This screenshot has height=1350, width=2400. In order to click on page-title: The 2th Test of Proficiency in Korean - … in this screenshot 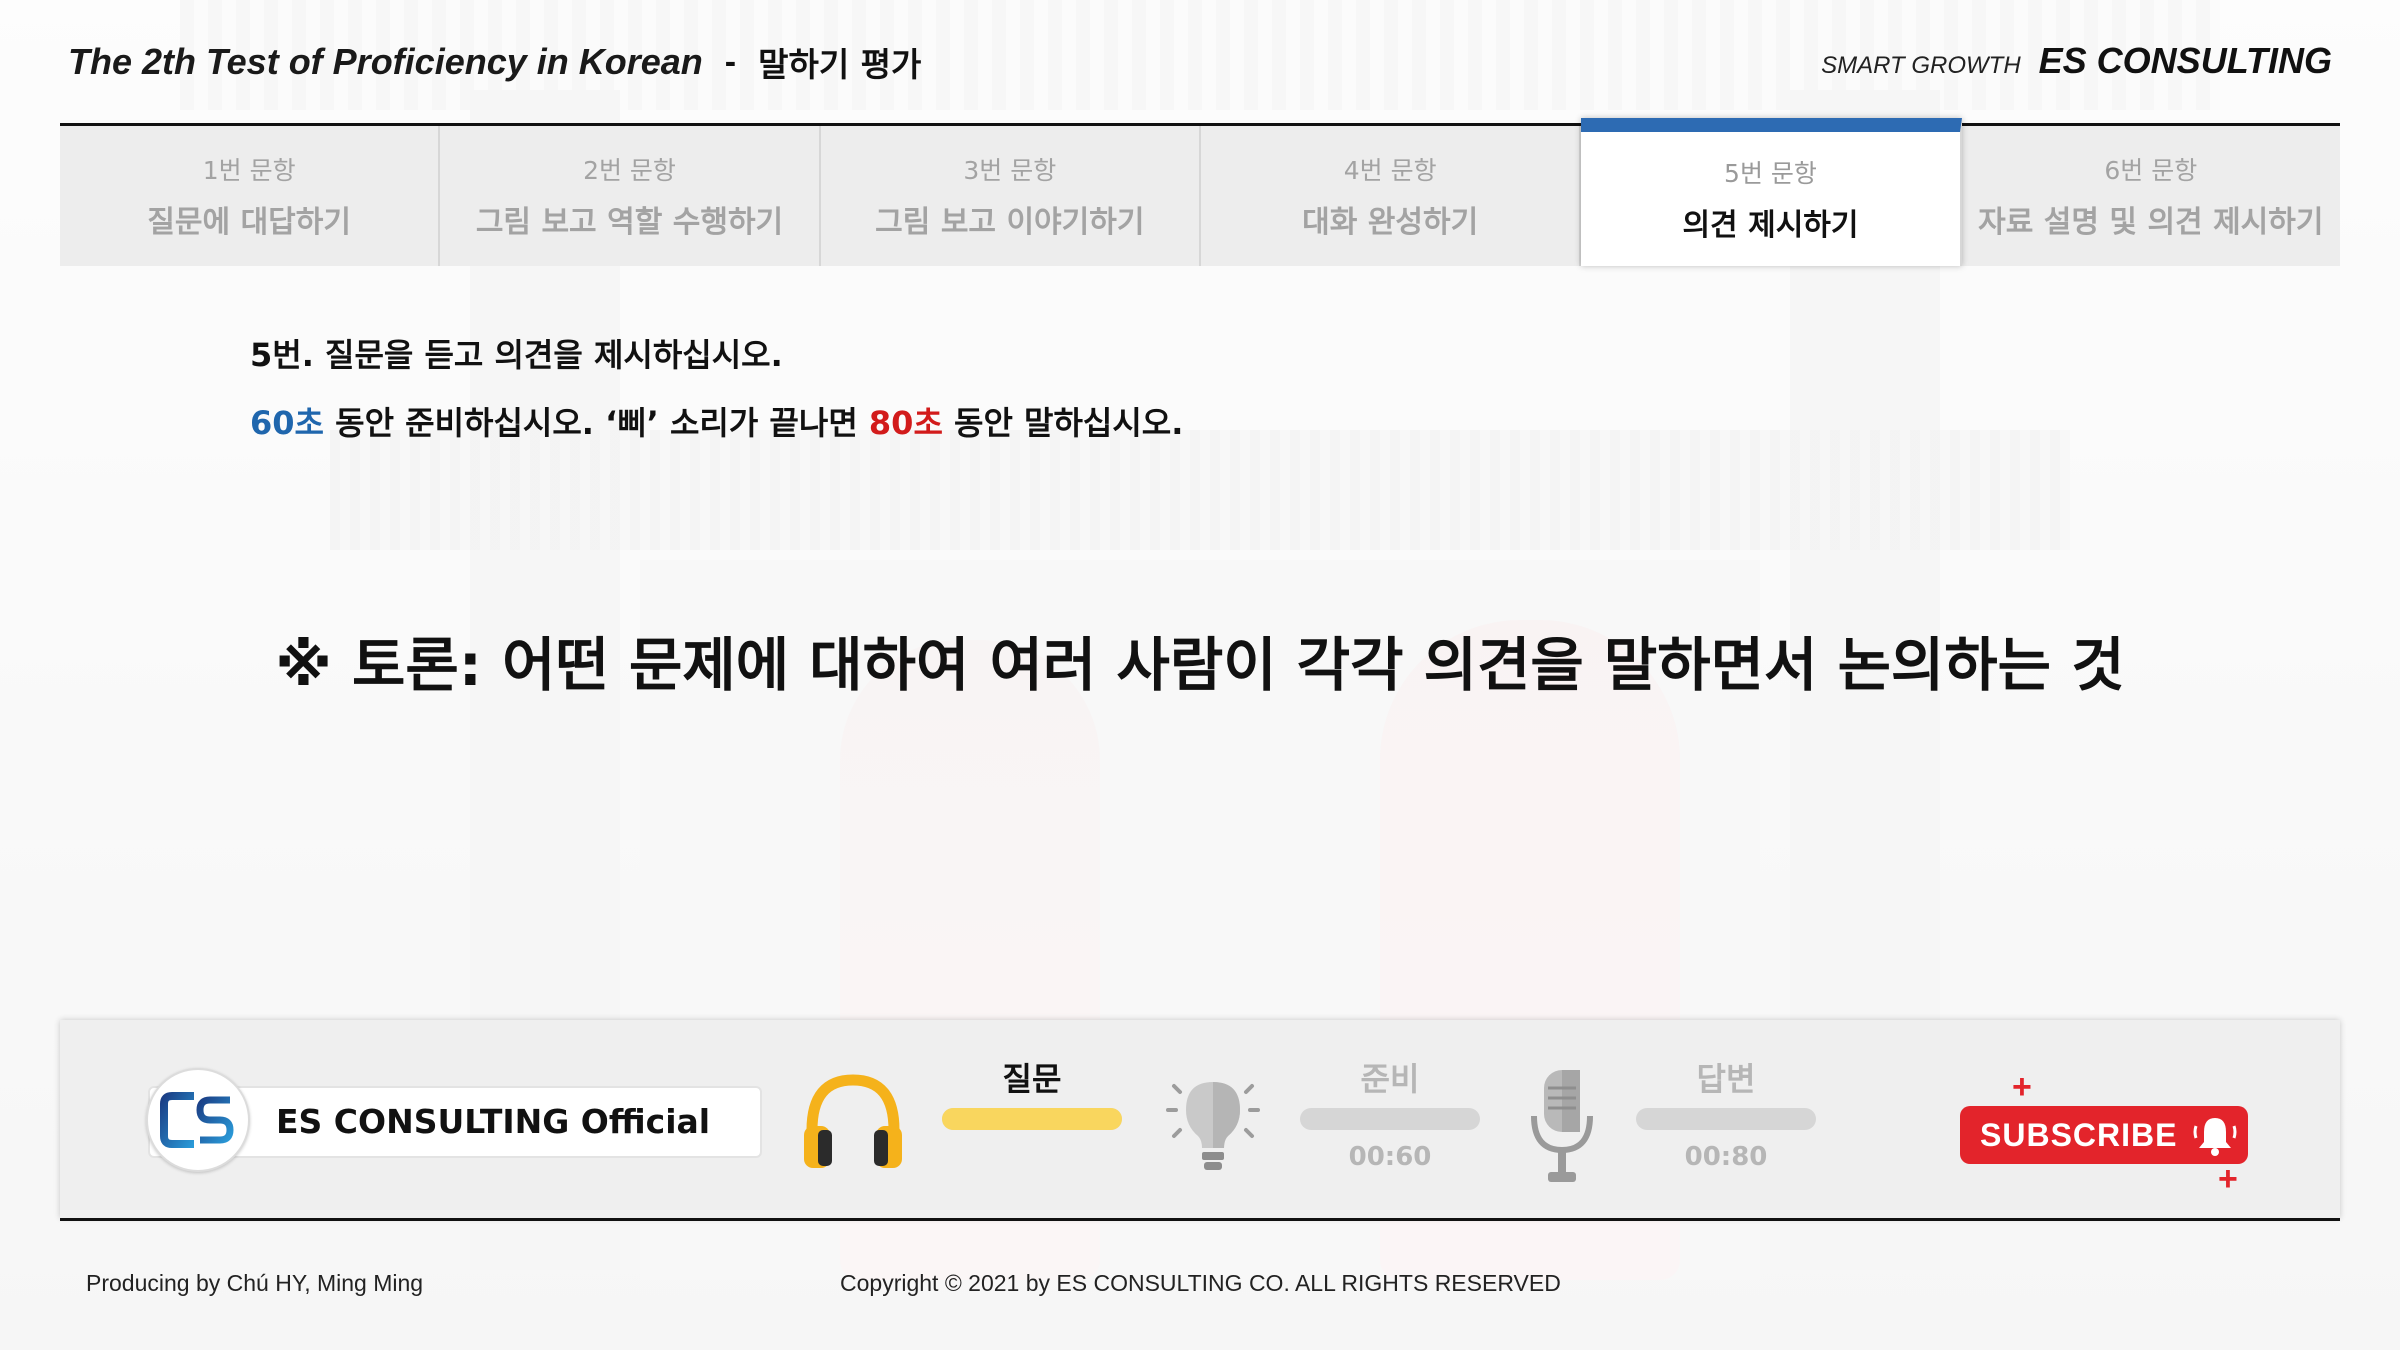, I will do `click(494, 62)`.